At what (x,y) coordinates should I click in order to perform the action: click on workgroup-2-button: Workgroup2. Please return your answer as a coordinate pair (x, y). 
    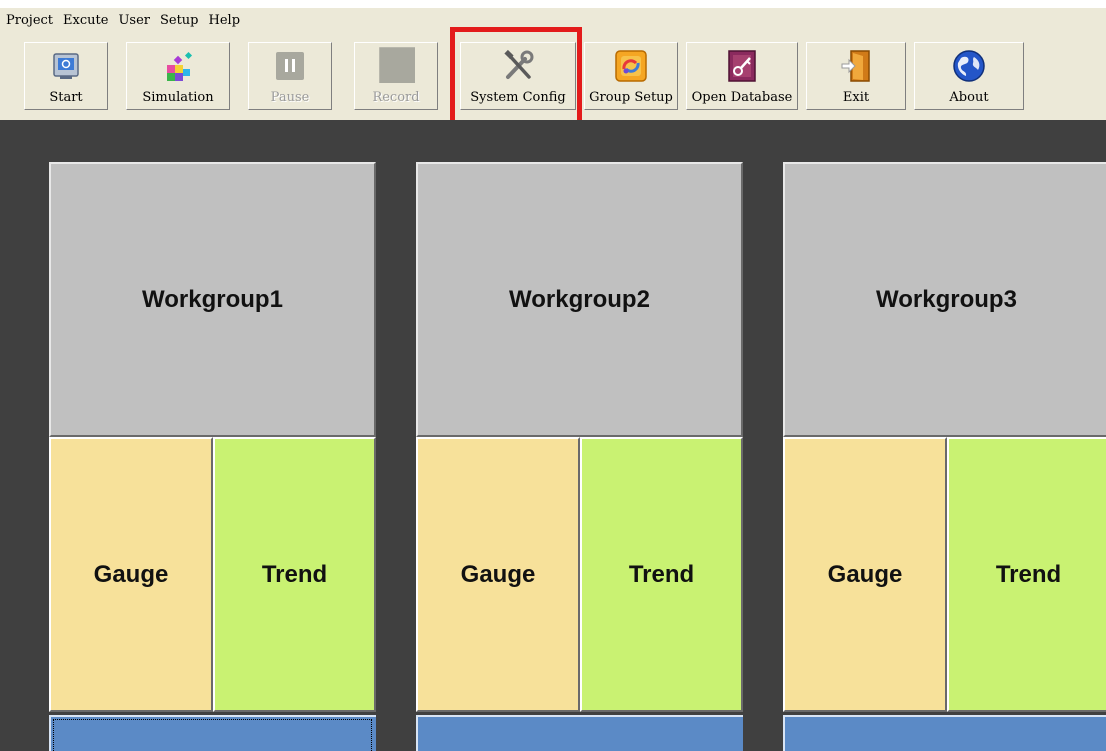
    Looking at the image, I should click on (579, 299).